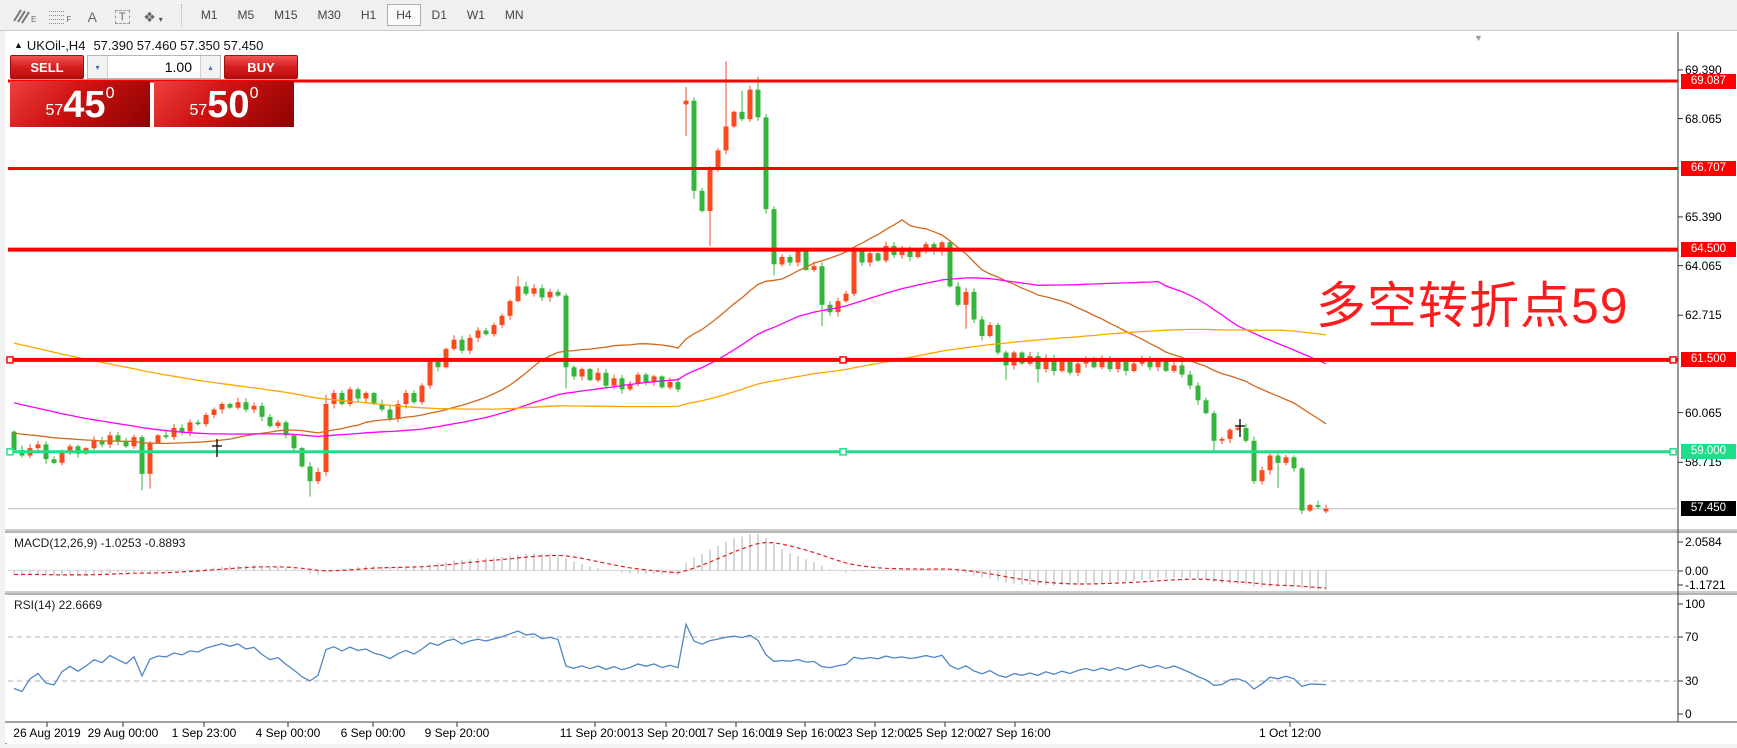 The image size is (1737, 748). I want to click on timeframe-m5: M5, so click(245, 15).